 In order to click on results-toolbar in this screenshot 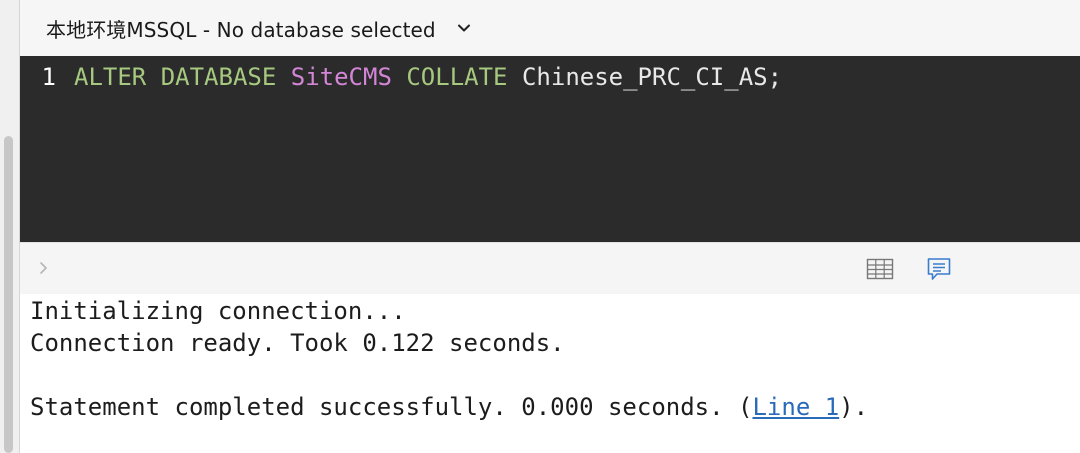, I will do `click(550, 268)`.